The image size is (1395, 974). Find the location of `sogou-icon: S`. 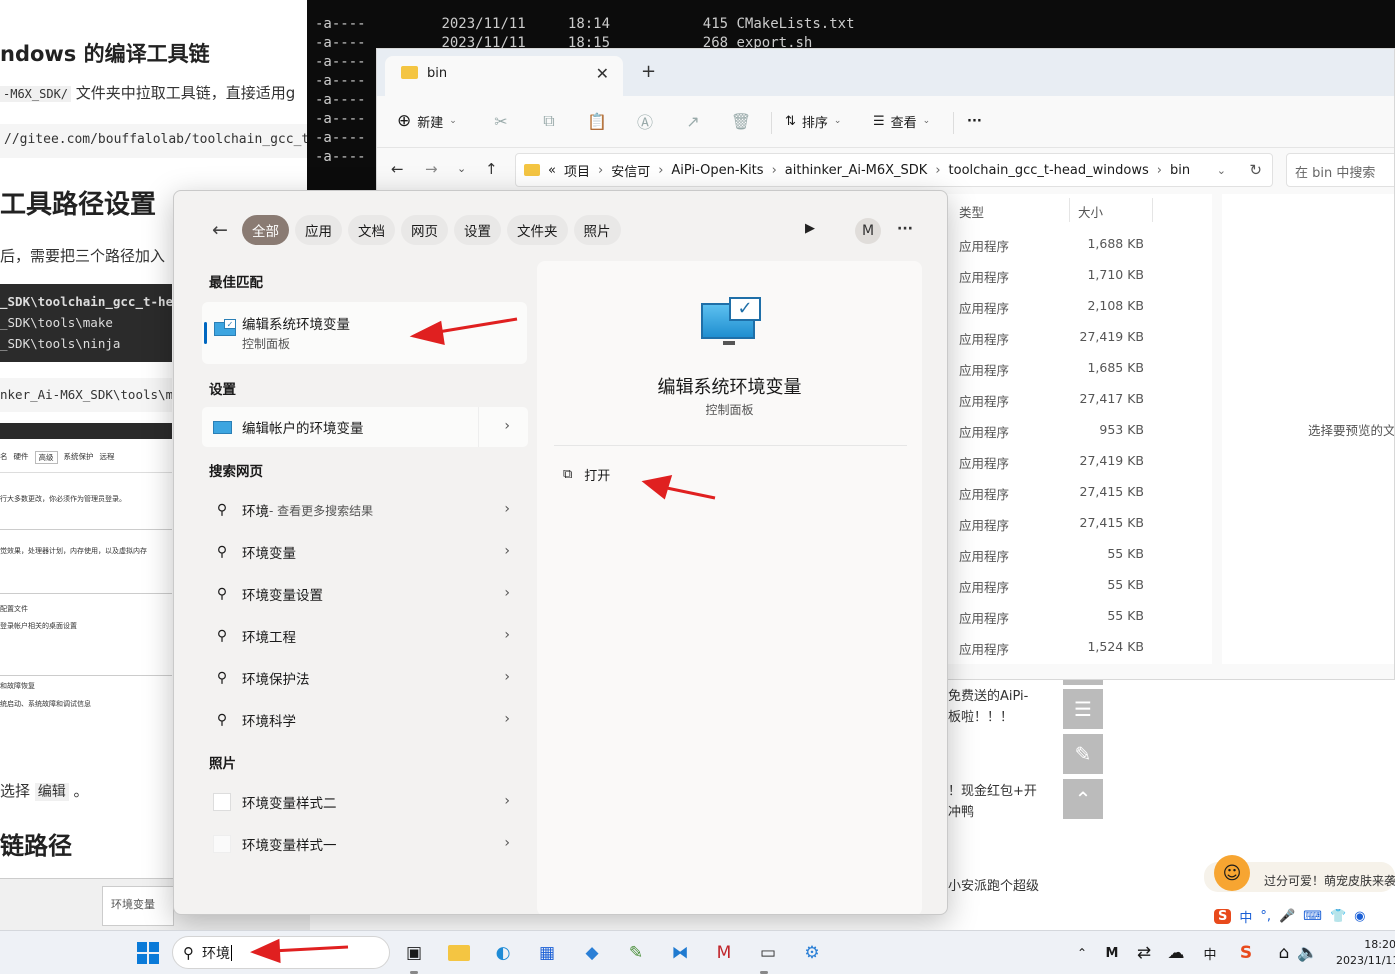

sogou-icon: S is located at coordinates (1223, 916).